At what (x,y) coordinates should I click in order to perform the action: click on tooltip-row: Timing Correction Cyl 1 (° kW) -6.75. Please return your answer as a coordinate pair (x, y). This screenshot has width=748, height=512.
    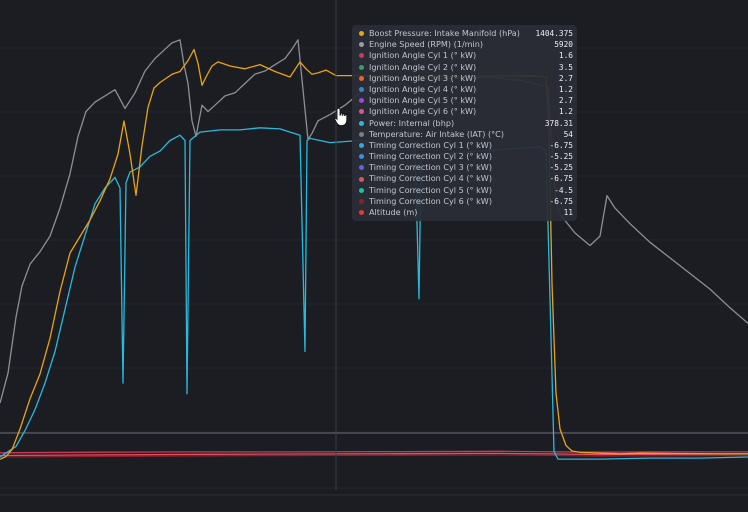
    Looking at the image, I should click on (466, 145).